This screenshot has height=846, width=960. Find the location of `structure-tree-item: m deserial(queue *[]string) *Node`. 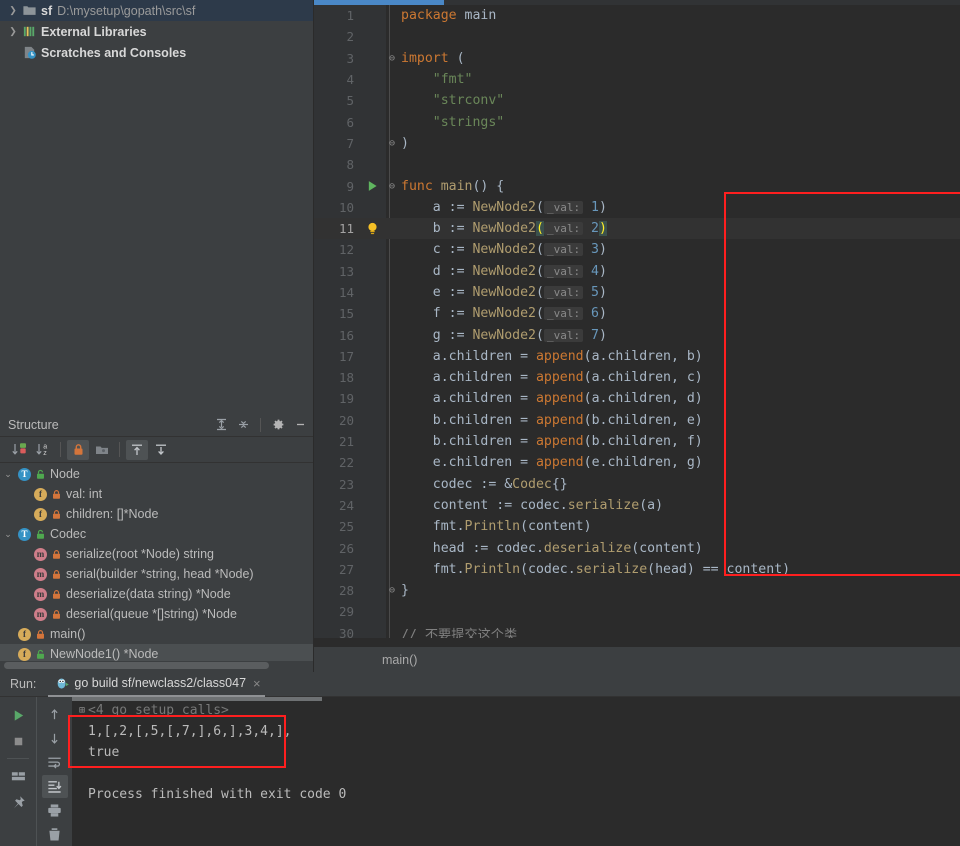

structure-tree-item: m deserial(queue *[]string) *Node is located at coordinates (156, 614).